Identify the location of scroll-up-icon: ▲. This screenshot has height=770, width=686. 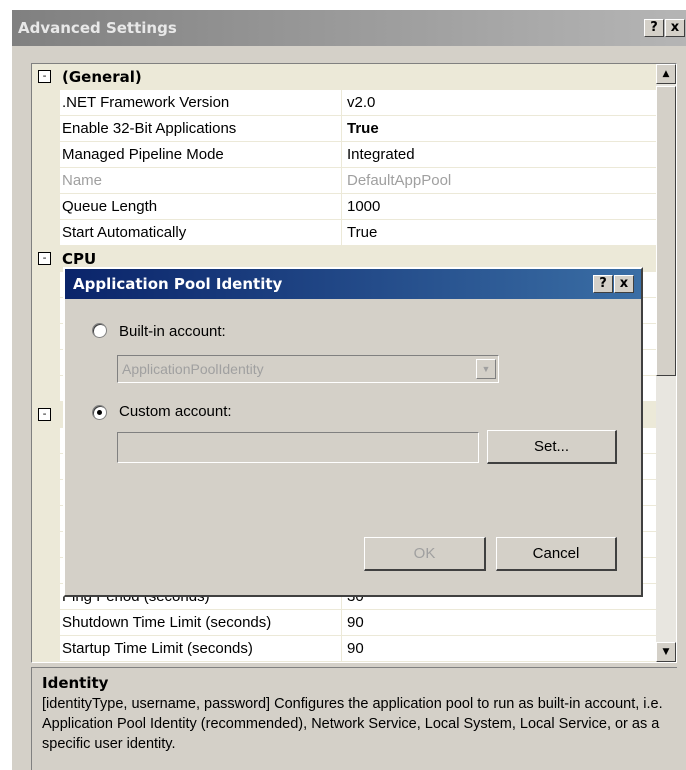
(666, 74).